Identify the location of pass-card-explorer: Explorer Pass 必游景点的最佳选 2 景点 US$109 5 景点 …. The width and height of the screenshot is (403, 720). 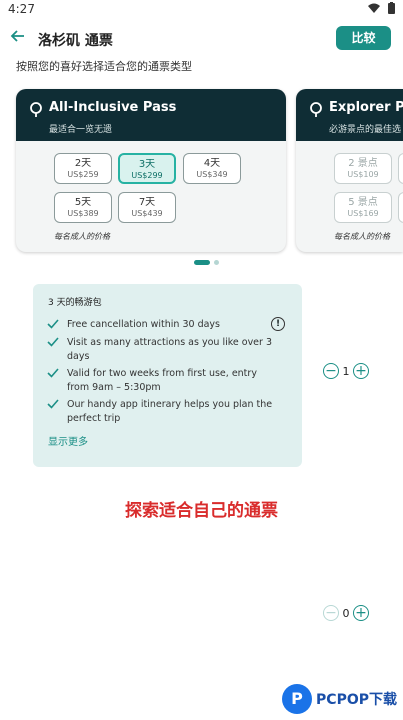
(349, 170).